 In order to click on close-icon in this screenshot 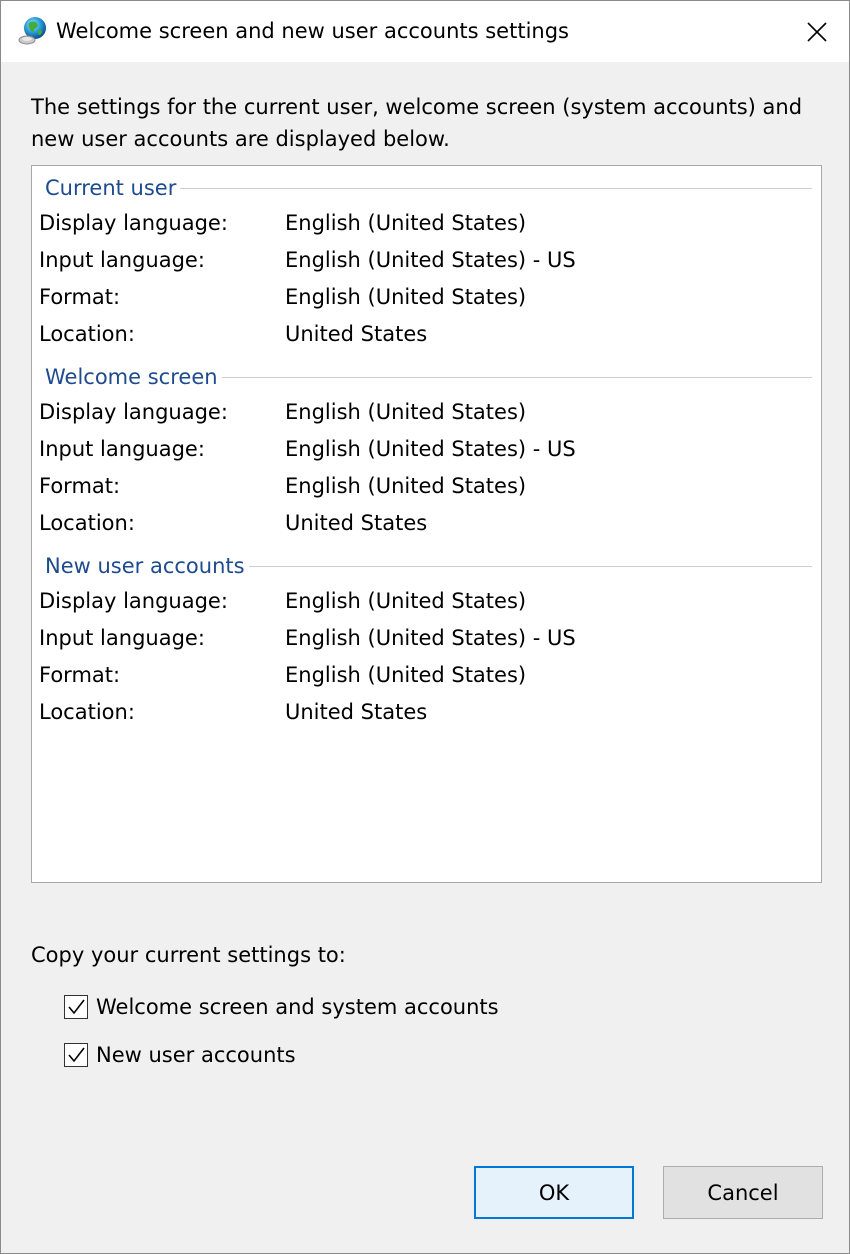, I will do `click(817, 31)`.